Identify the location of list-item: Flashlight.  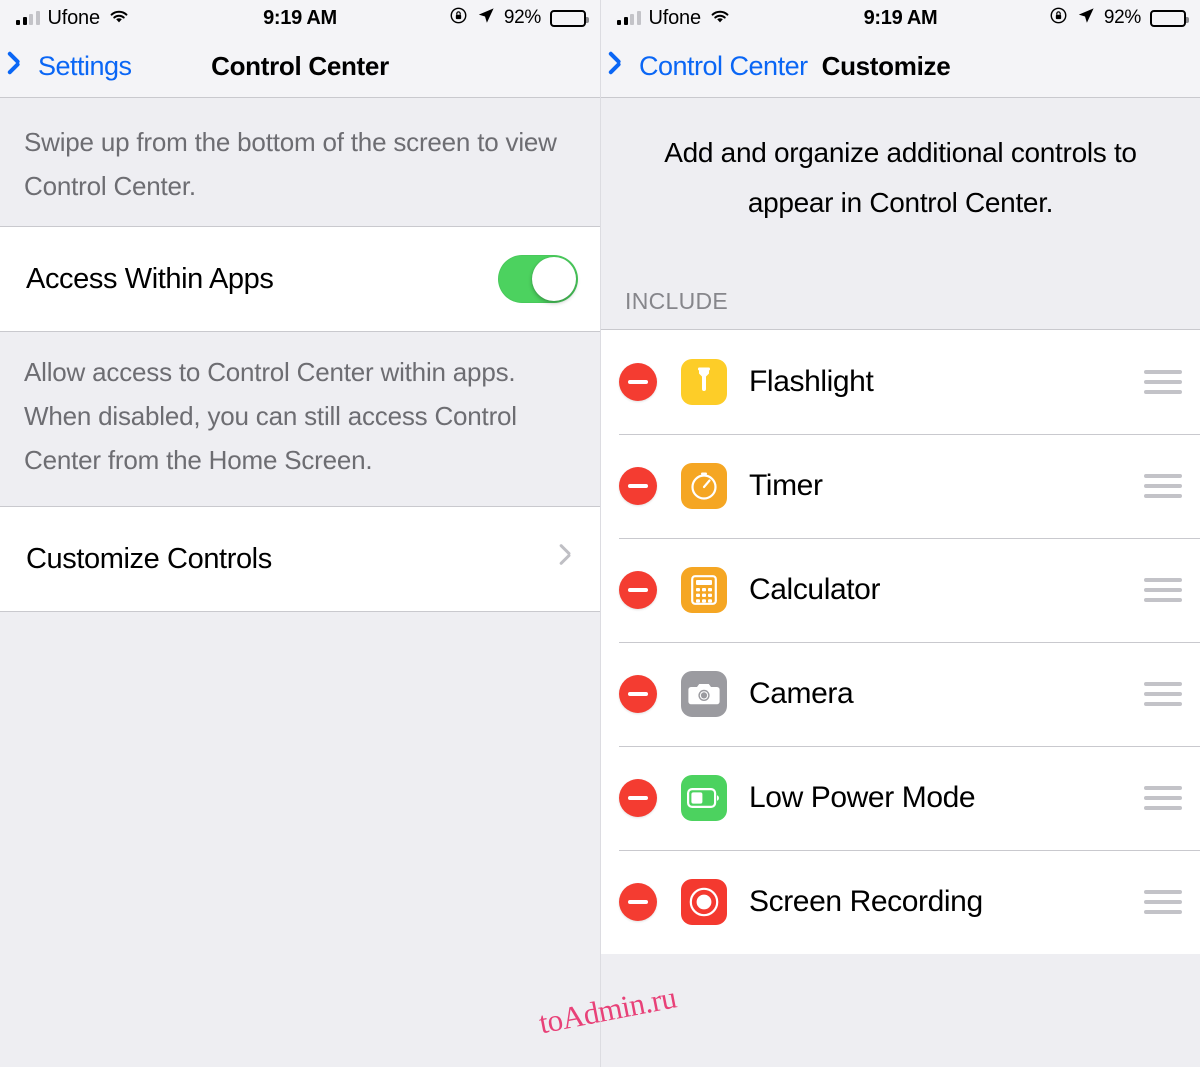
(900, 382).